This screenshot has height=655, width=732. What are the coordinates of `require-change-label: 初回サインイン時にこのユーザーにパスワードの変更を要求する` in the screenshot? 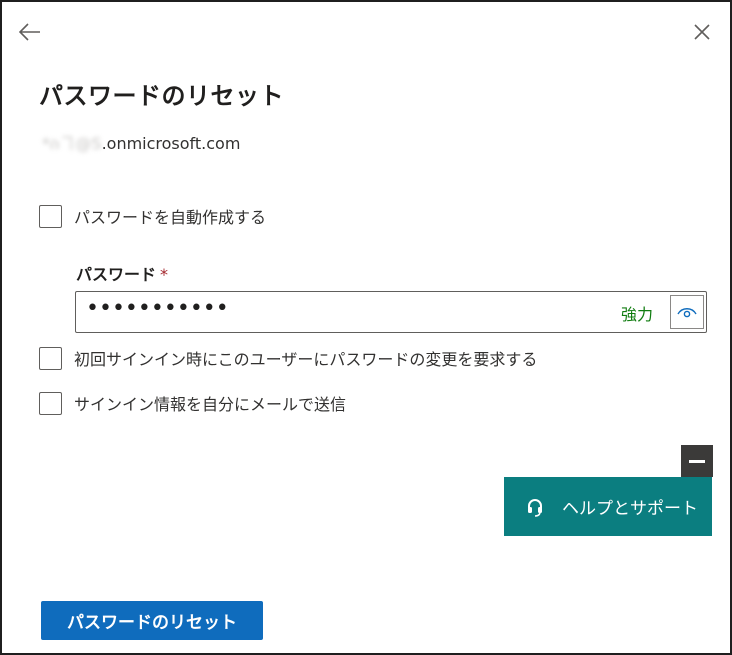 It's located at (306, 359).